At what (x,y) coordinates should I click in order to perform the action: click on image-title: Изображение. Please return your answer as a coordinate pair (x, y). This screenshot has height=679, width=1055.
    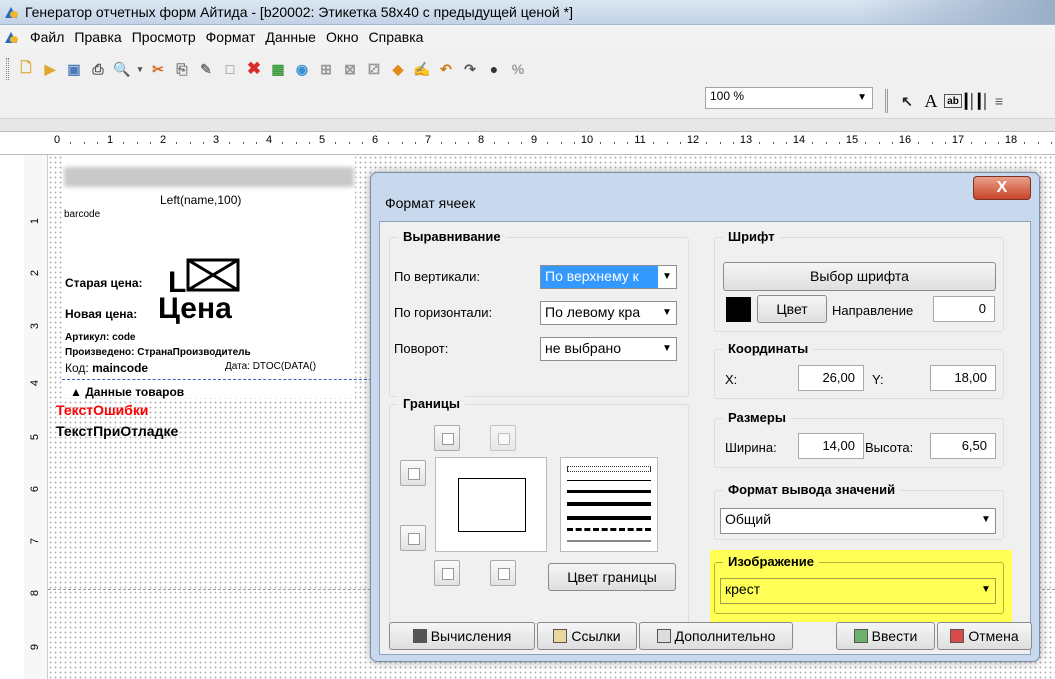
    Looking at the image, I should click on (771, 561).